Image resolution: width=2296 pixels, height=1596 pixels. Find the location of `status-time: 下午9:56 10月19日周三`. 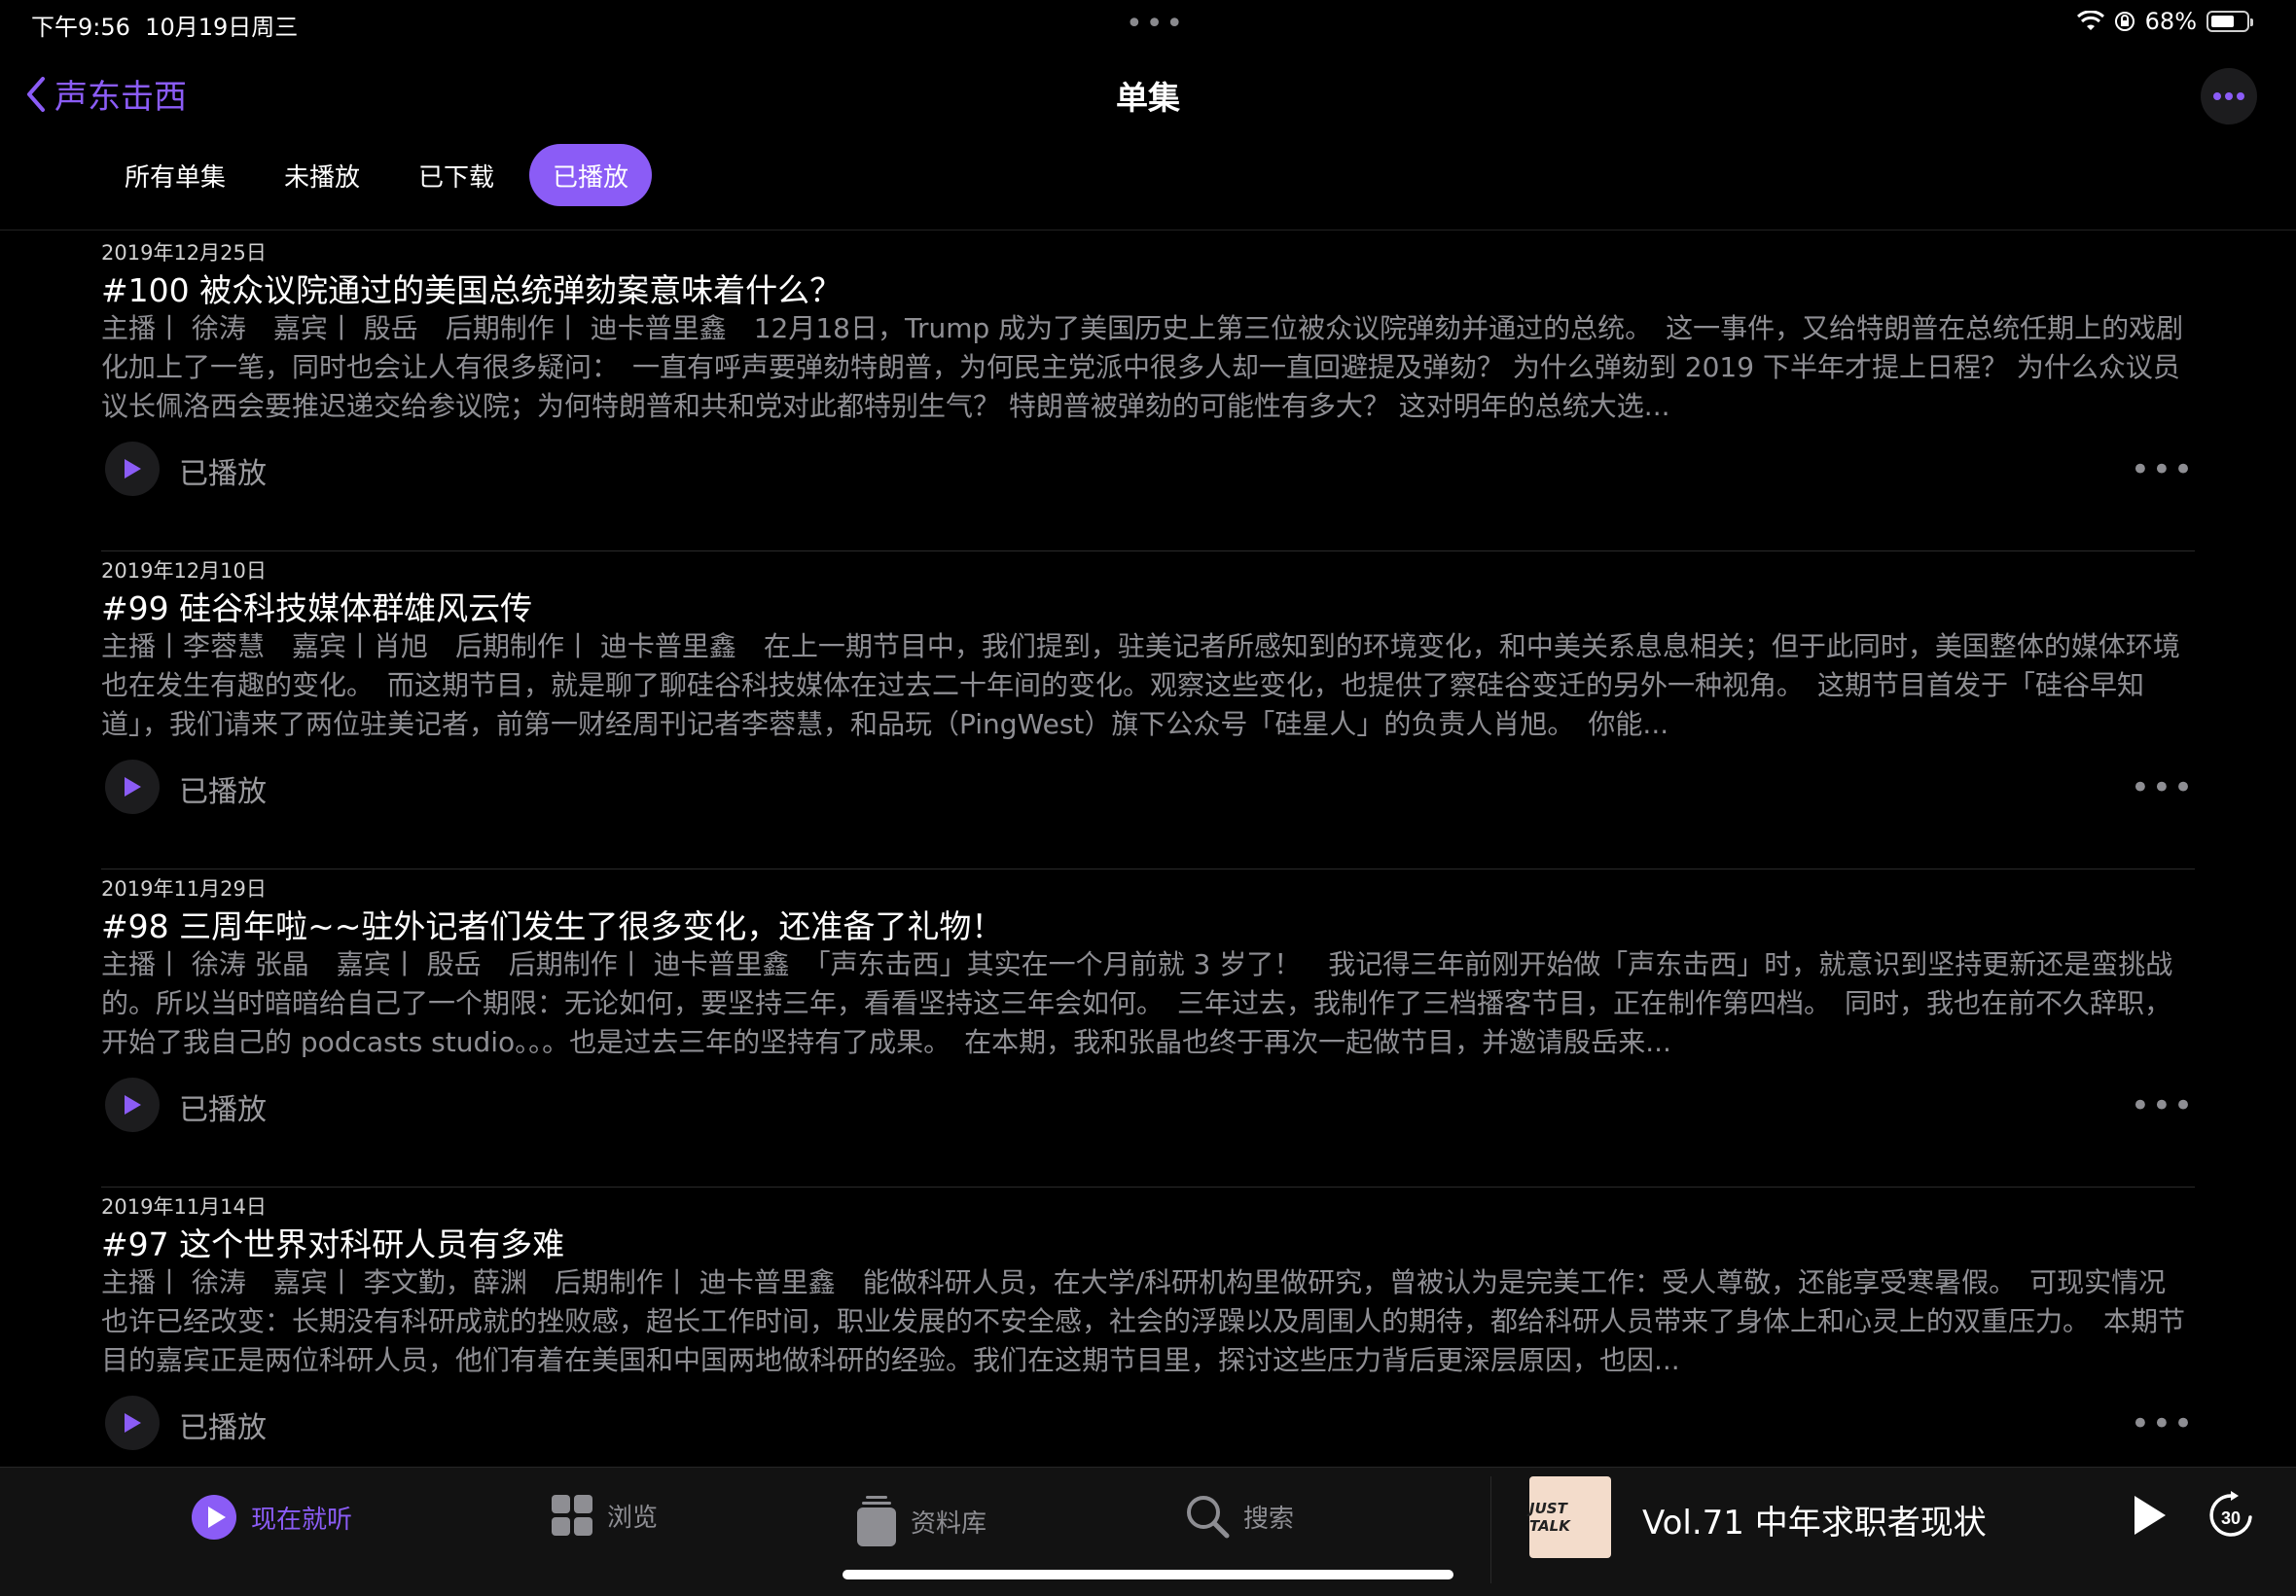

status-time: 下午9:56 10月19日周三 is located at coordinates (165, 27).